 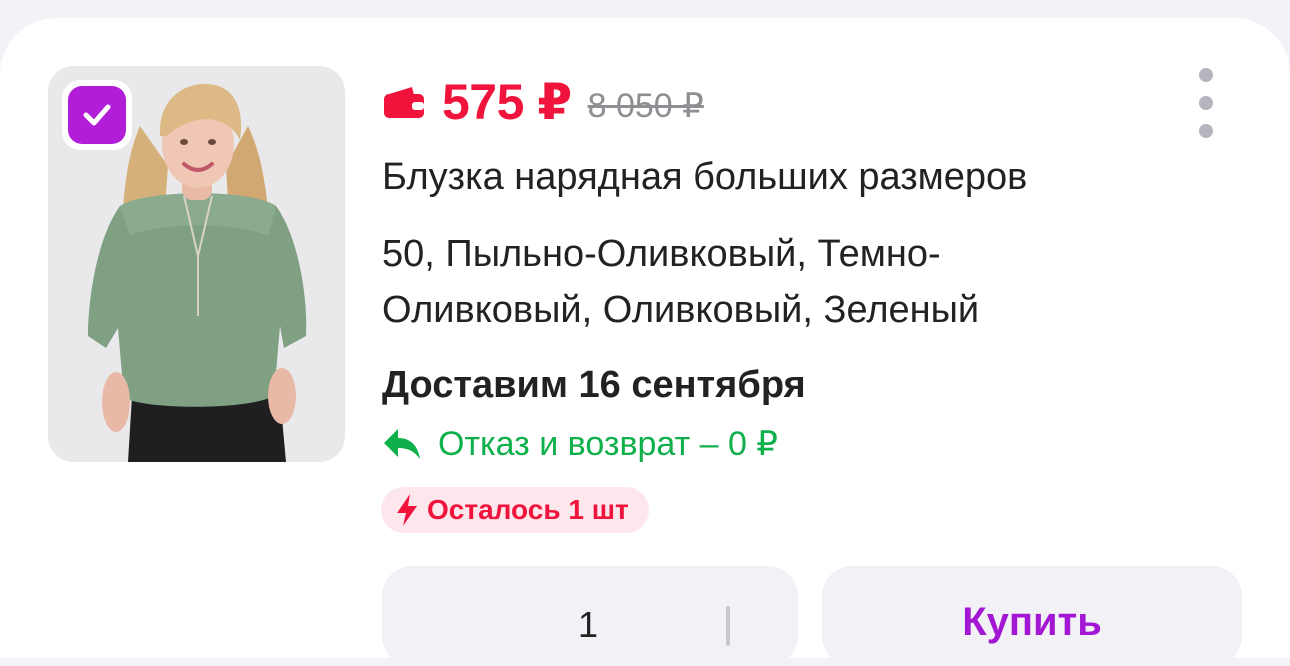 I want to click on product-title: Блузка нарядная больших размеров, so click(x=704, y=177).